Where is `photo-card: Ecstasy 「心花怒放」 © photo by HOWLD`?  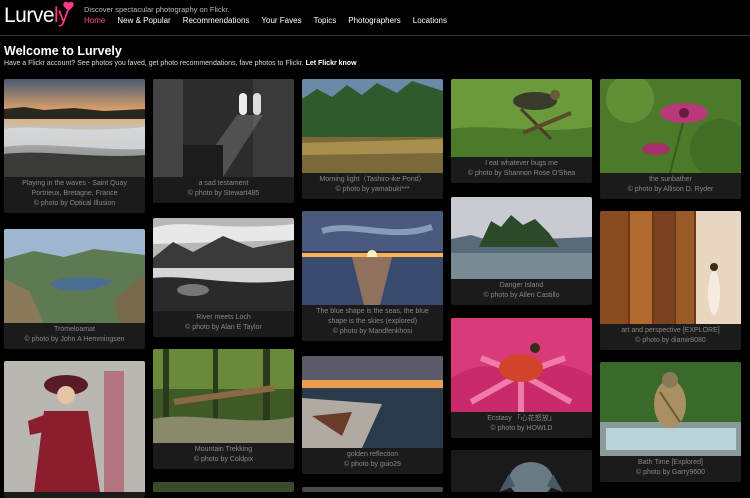
photo-card: Ecstasy 「心花怒放」 © photo by HOWLD is located at coordinates (521, 378).